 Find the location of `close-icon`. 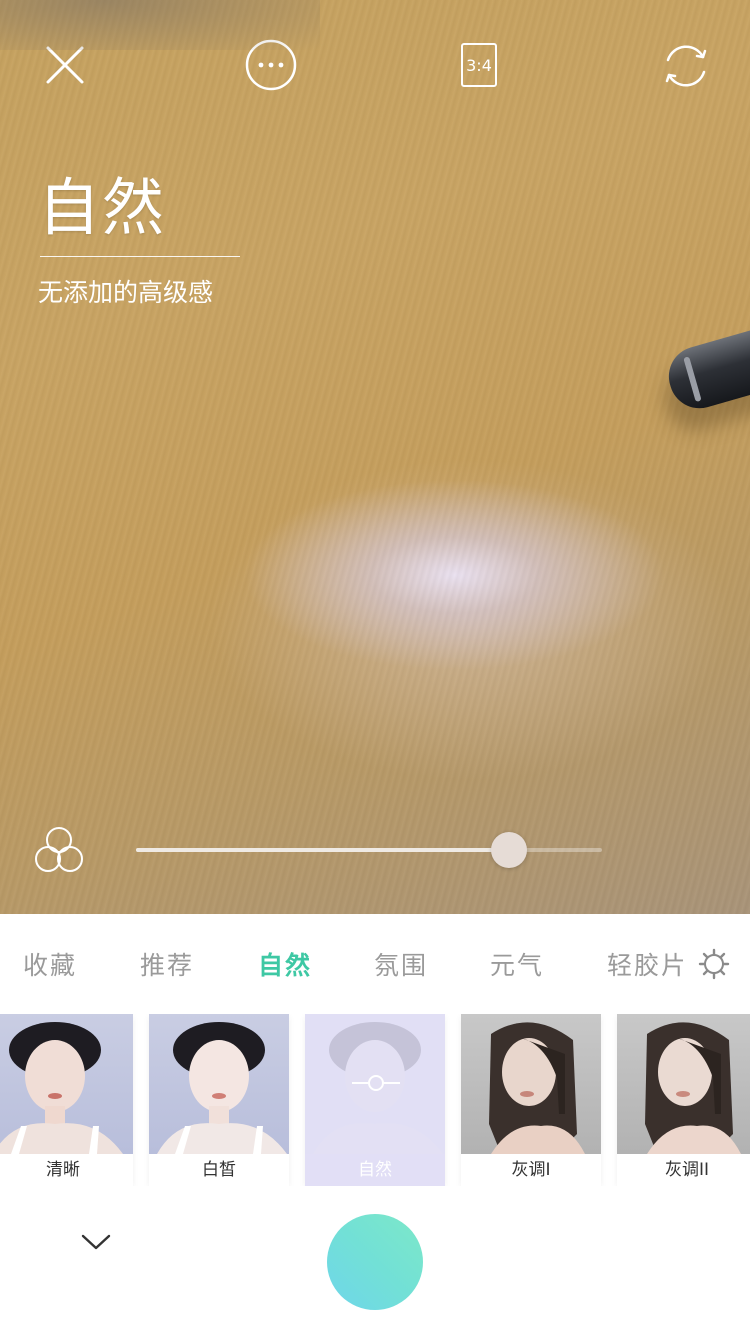

close-icon is located at coordinates (65, 65).